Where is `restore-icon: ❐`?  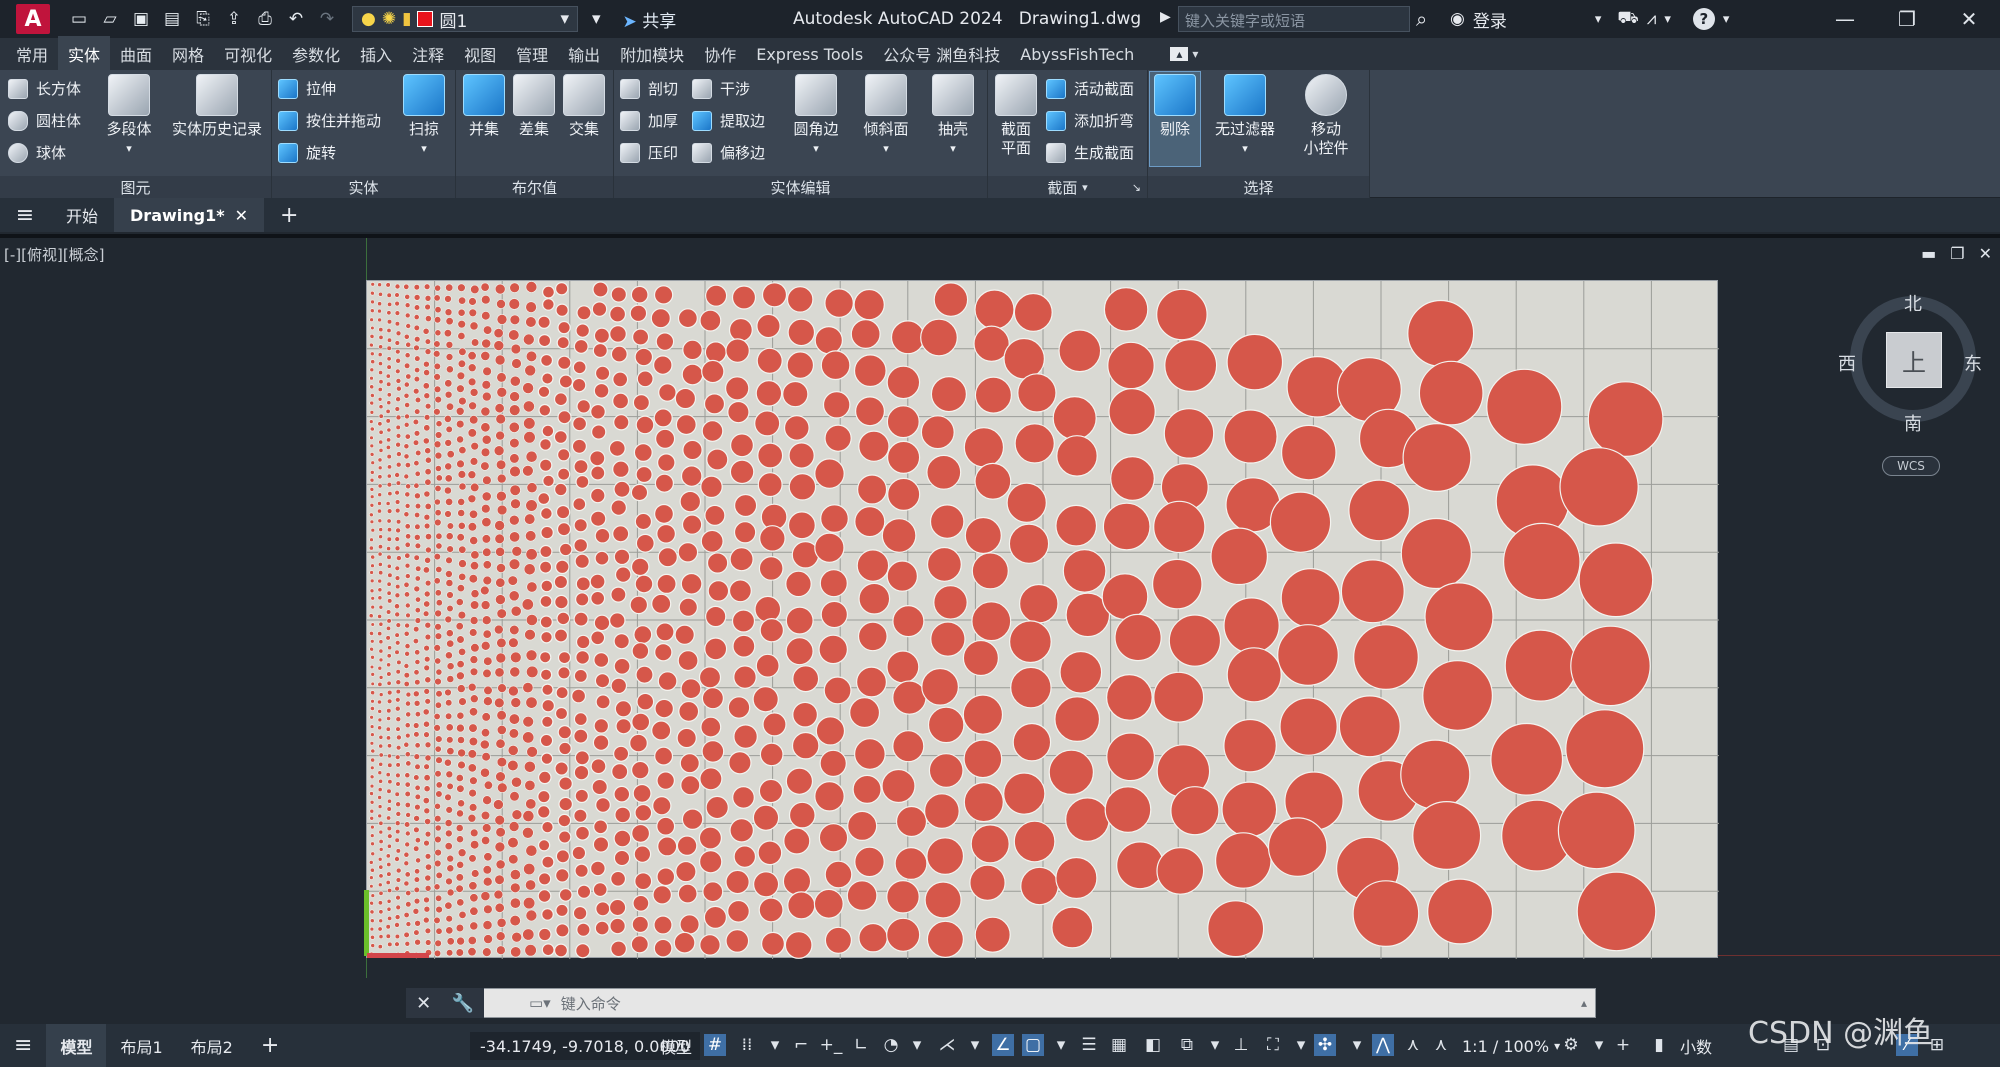
restore-icon: ❐ is located at coordinates (1957, 253).